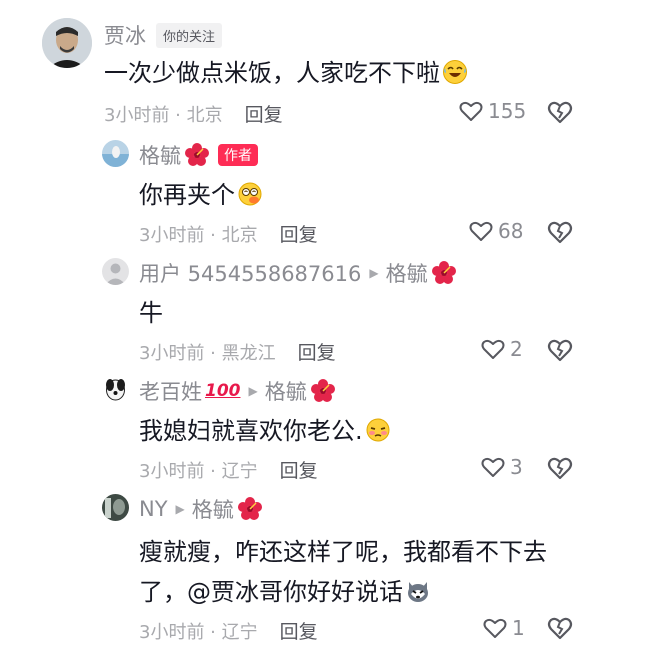 The image size is (650, 651). What do you see at coordinates (223, 391) in the screenshot?
I see `hundred-points-icon: 100` at bounding box center [223, 391].